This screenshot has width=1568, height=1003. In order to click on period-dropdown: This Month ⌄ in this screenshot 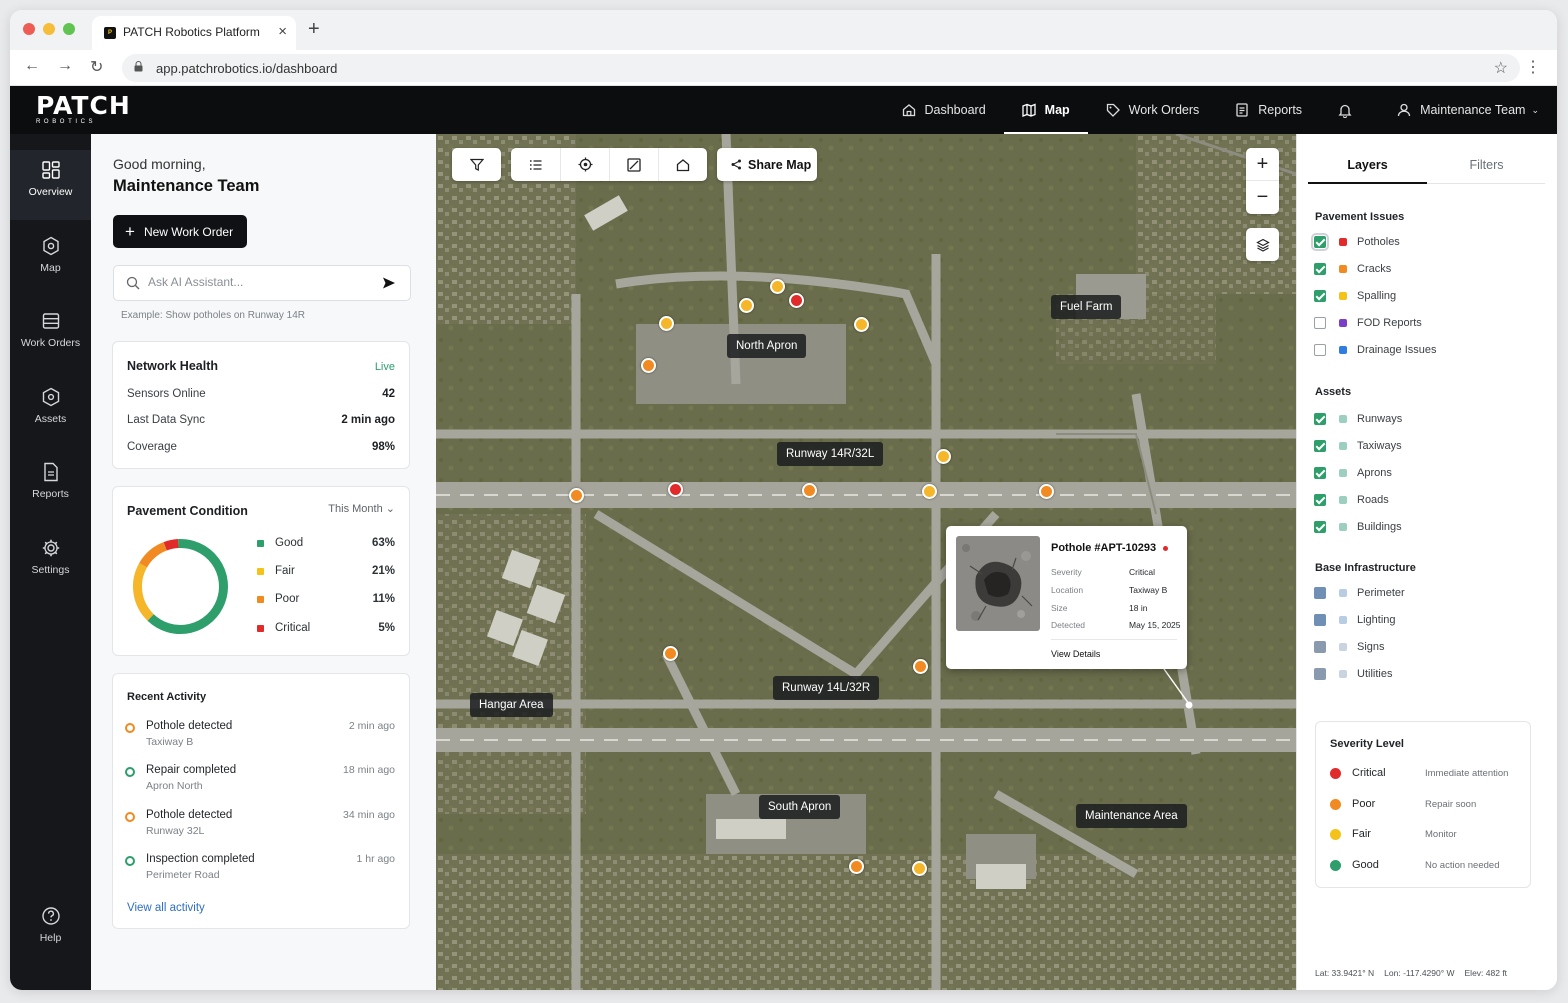, I will do `click(361, 508)`.